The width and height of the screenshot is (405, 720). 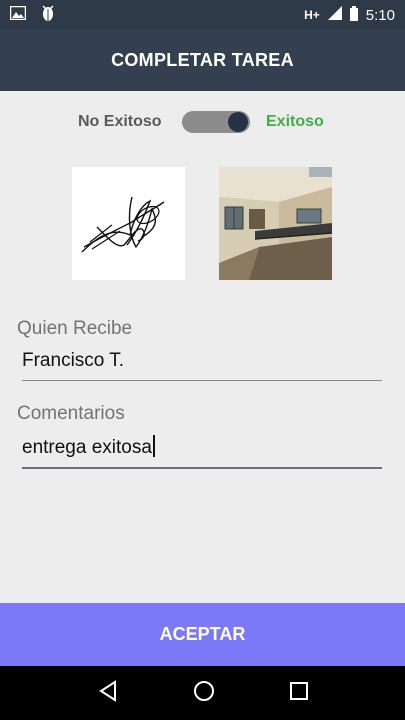 What do you see at coordinates (202, 634) in the screenshot?
I see `accept-button: ACEPTAR` at bounding box center [202, 634].